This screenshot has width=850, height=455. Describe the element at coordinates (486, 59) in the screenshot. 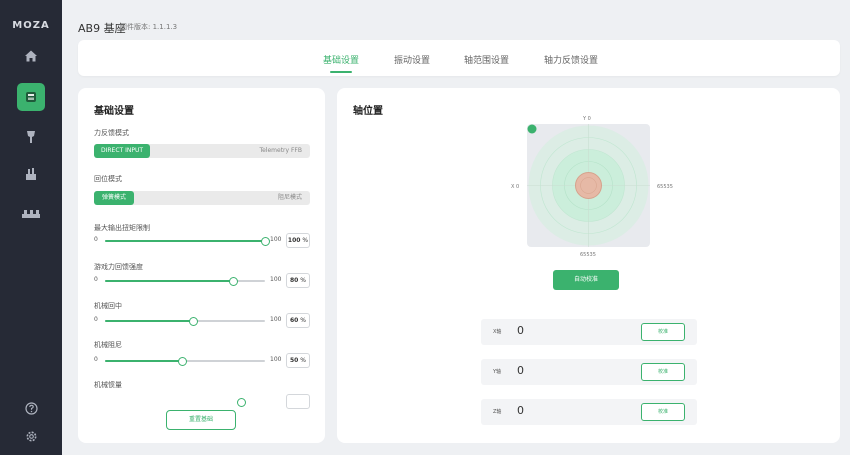

I see `tab-axis-range-settings: 轴范围设置` at that location.